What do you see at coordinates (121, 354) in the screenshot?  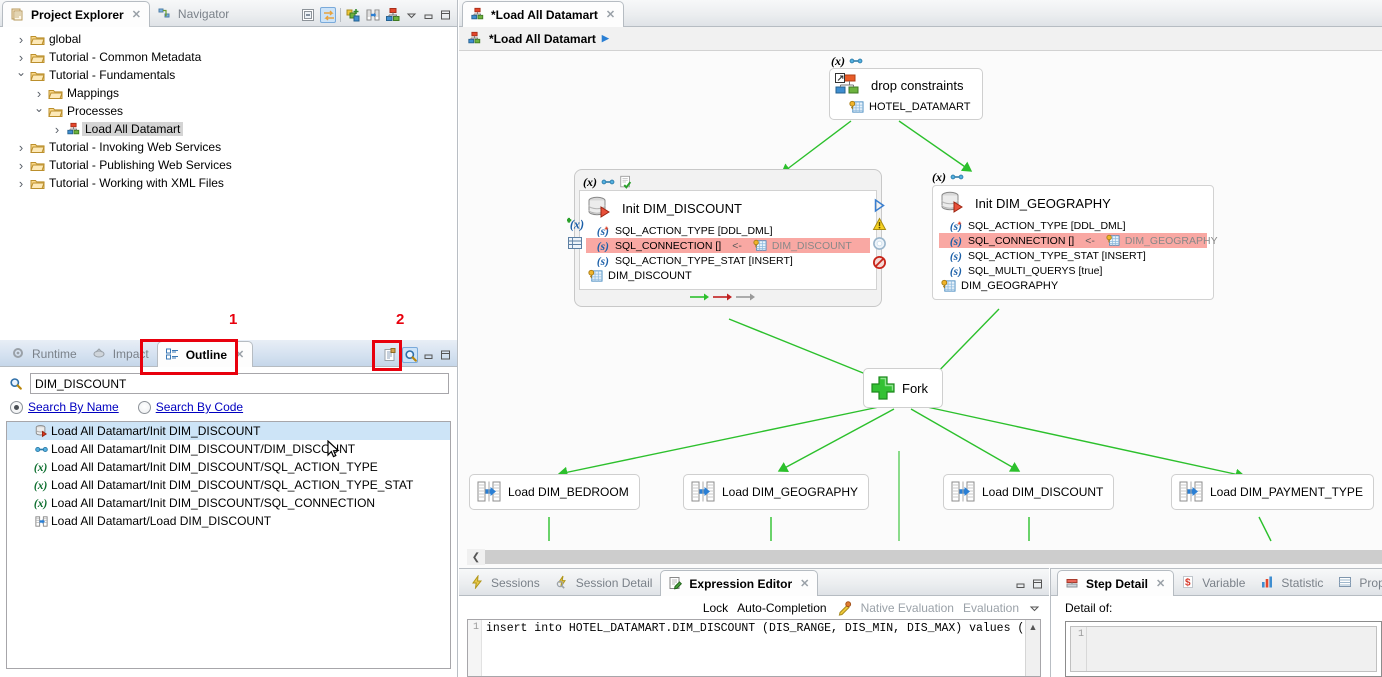 I see `tab-impact: Impact` at bounding box center [121, 354].